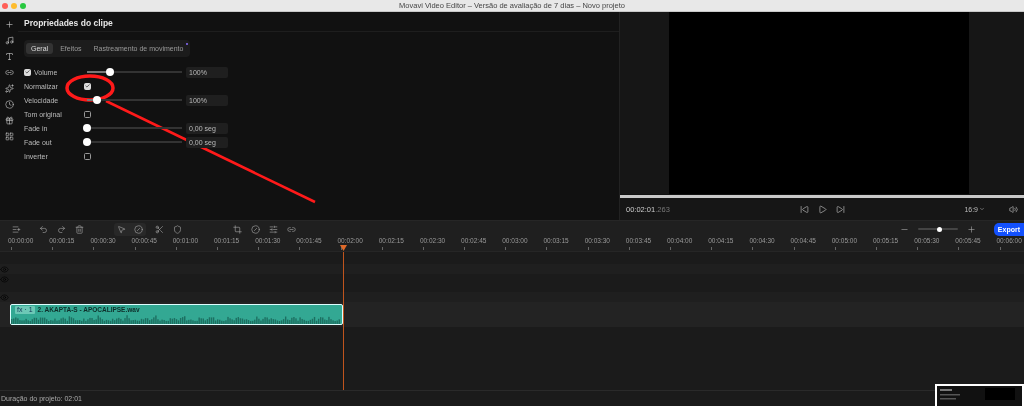 This screenshot has width=1024, height=406. Describe the element at coordinates (512, 244) in the screenshot. I see `time-ruler` at that location.